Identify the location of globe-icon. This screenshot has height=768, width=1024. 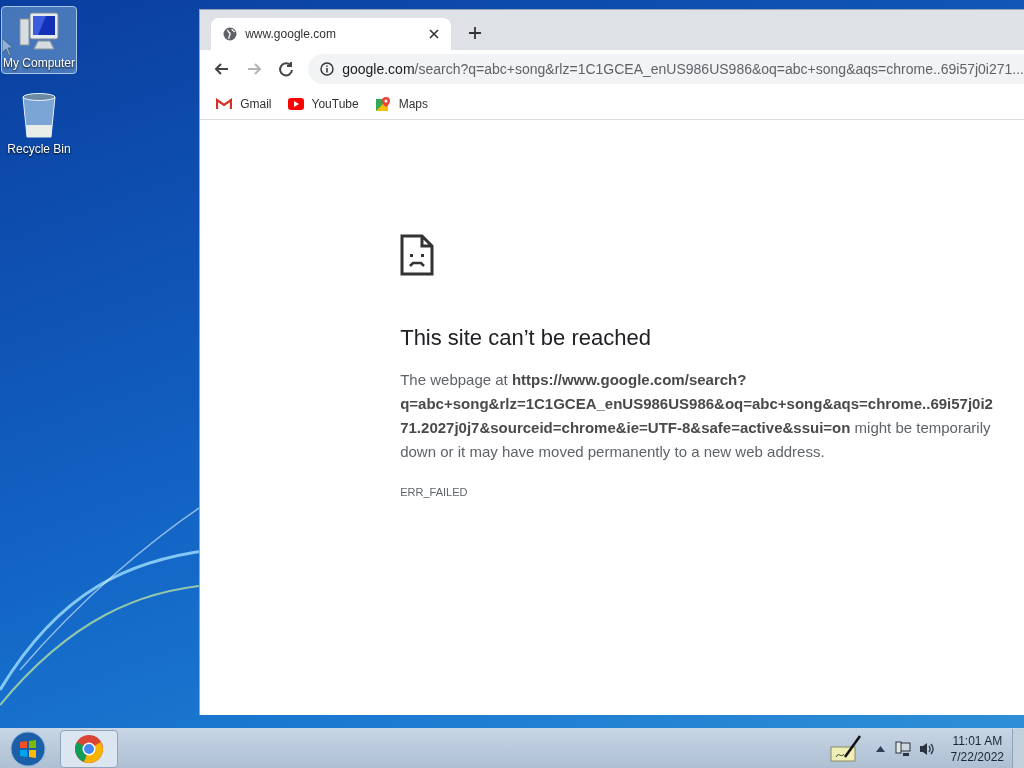
(230, 34).